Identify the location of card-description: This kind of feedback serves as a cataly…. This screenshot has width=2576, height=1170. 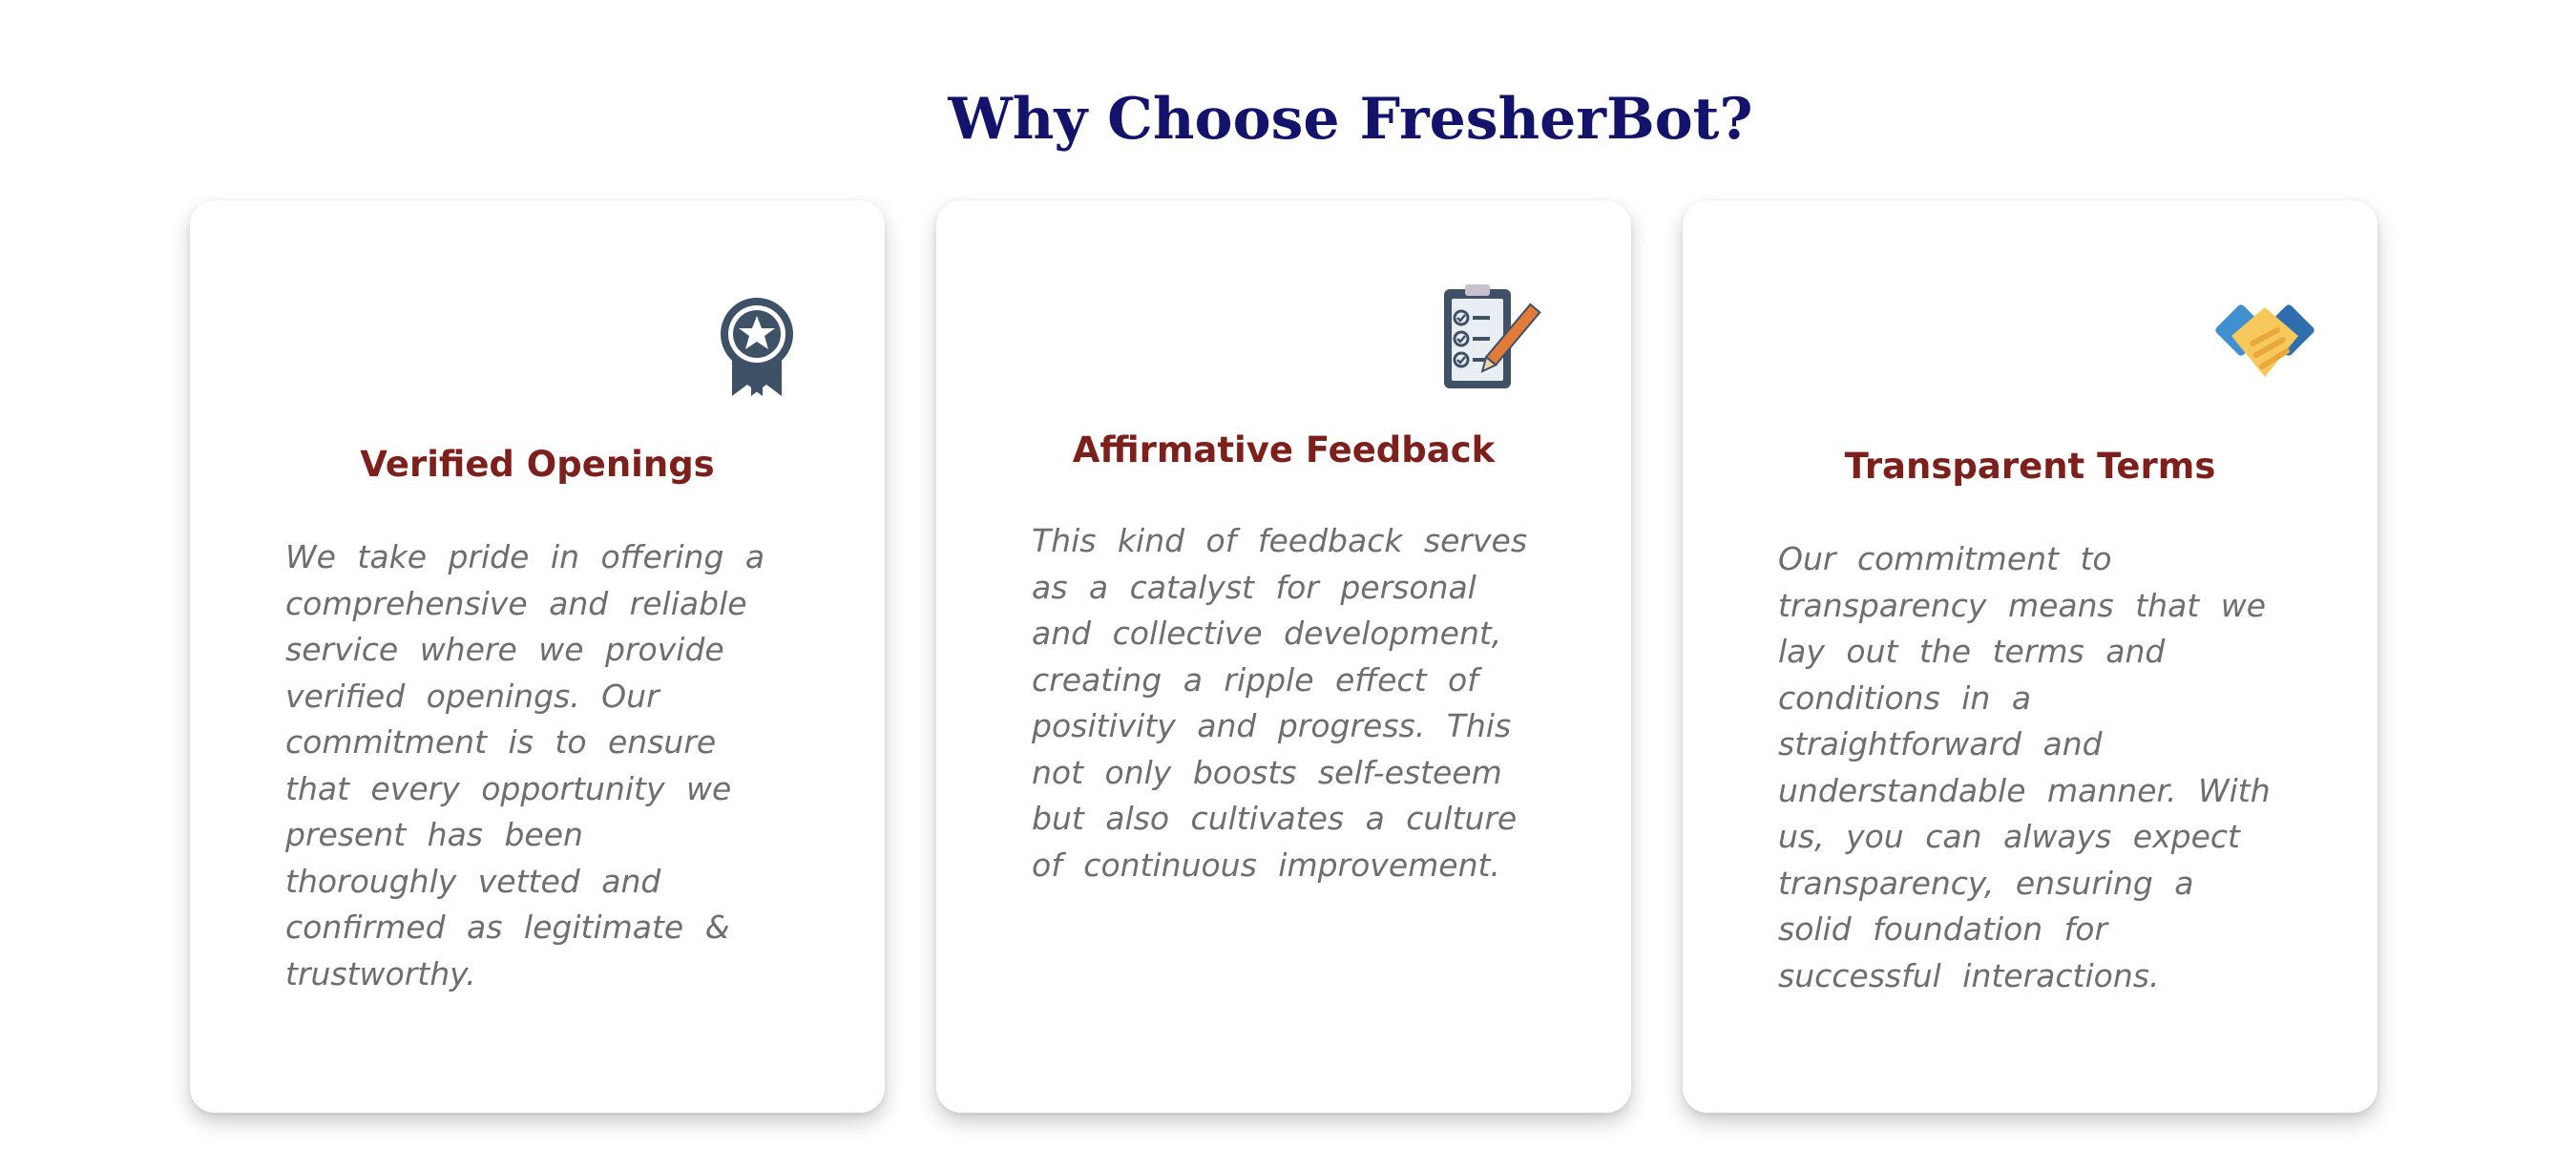
(1280, 703).